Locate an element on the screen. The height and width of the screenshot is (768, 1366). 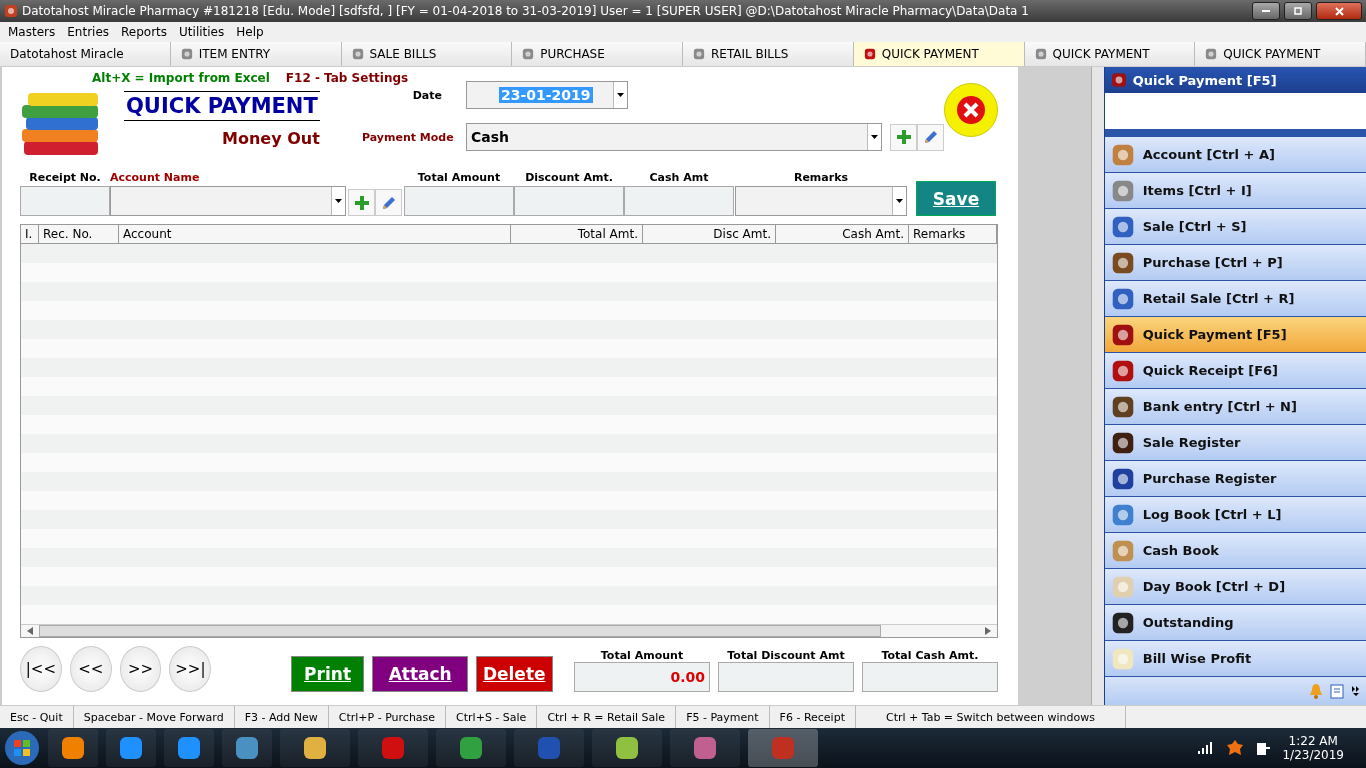
column-header: Rec. No. is located at coordinates (79, 234).